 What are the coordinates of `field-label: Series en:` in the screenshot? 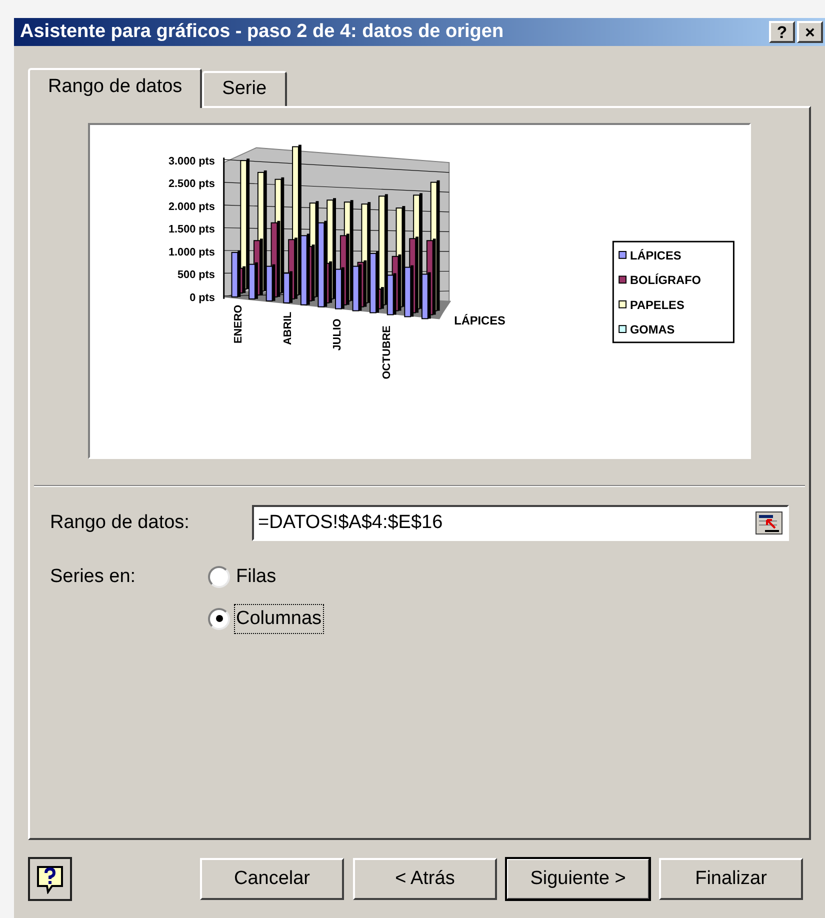 It's located at (93, 577).